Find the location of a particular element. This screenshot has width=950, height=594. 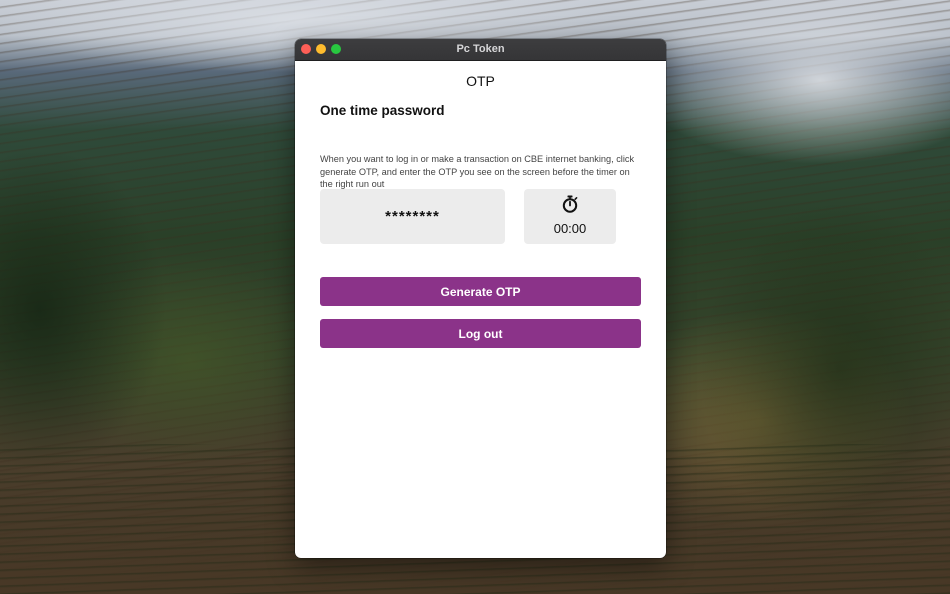

log-out-button: Log out is located at coordinates (480, 333).